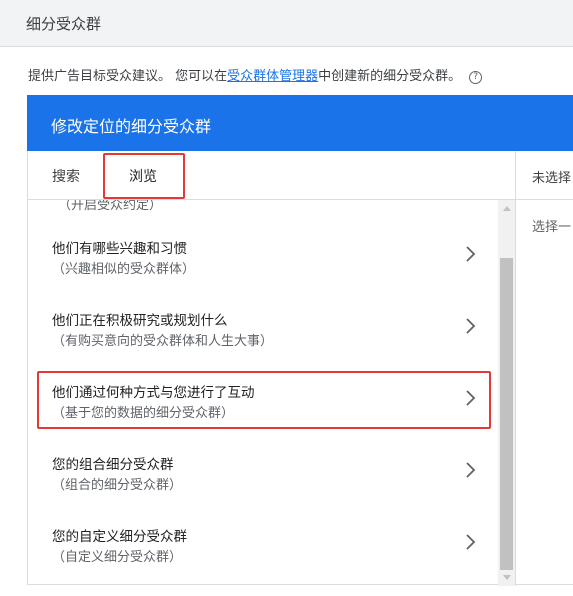  What do you see at coordinates (144, 176) in the screenshot?
I see `tab-browse-highlight-box` at bounding box center [144, 176].